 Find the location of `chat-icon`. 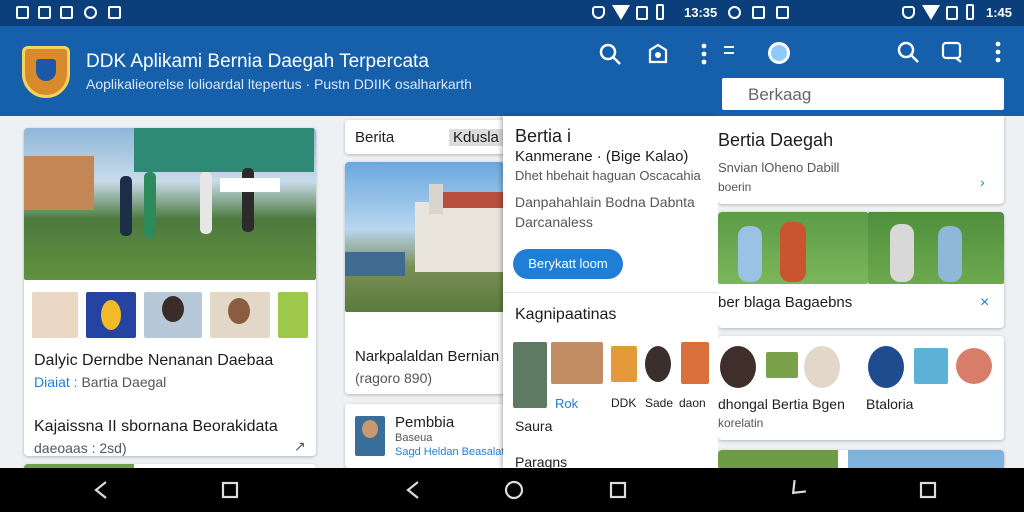

chat-icon is located at coordinates (951, 52).